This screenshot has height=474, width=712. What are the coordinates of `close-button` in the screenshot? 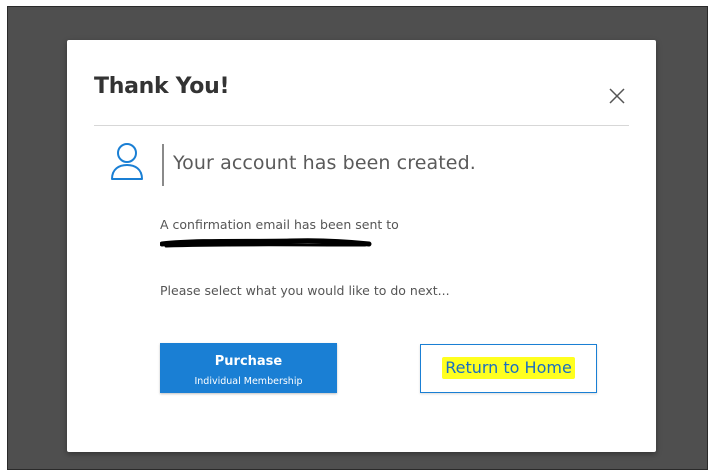 It's located at (617, 96).